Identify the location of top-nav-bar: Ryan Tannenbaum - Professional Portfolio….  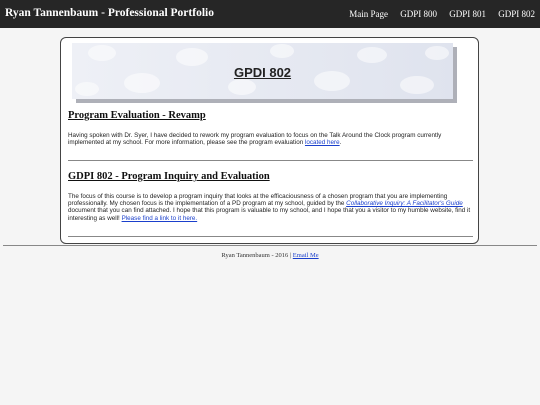
(270, 14).